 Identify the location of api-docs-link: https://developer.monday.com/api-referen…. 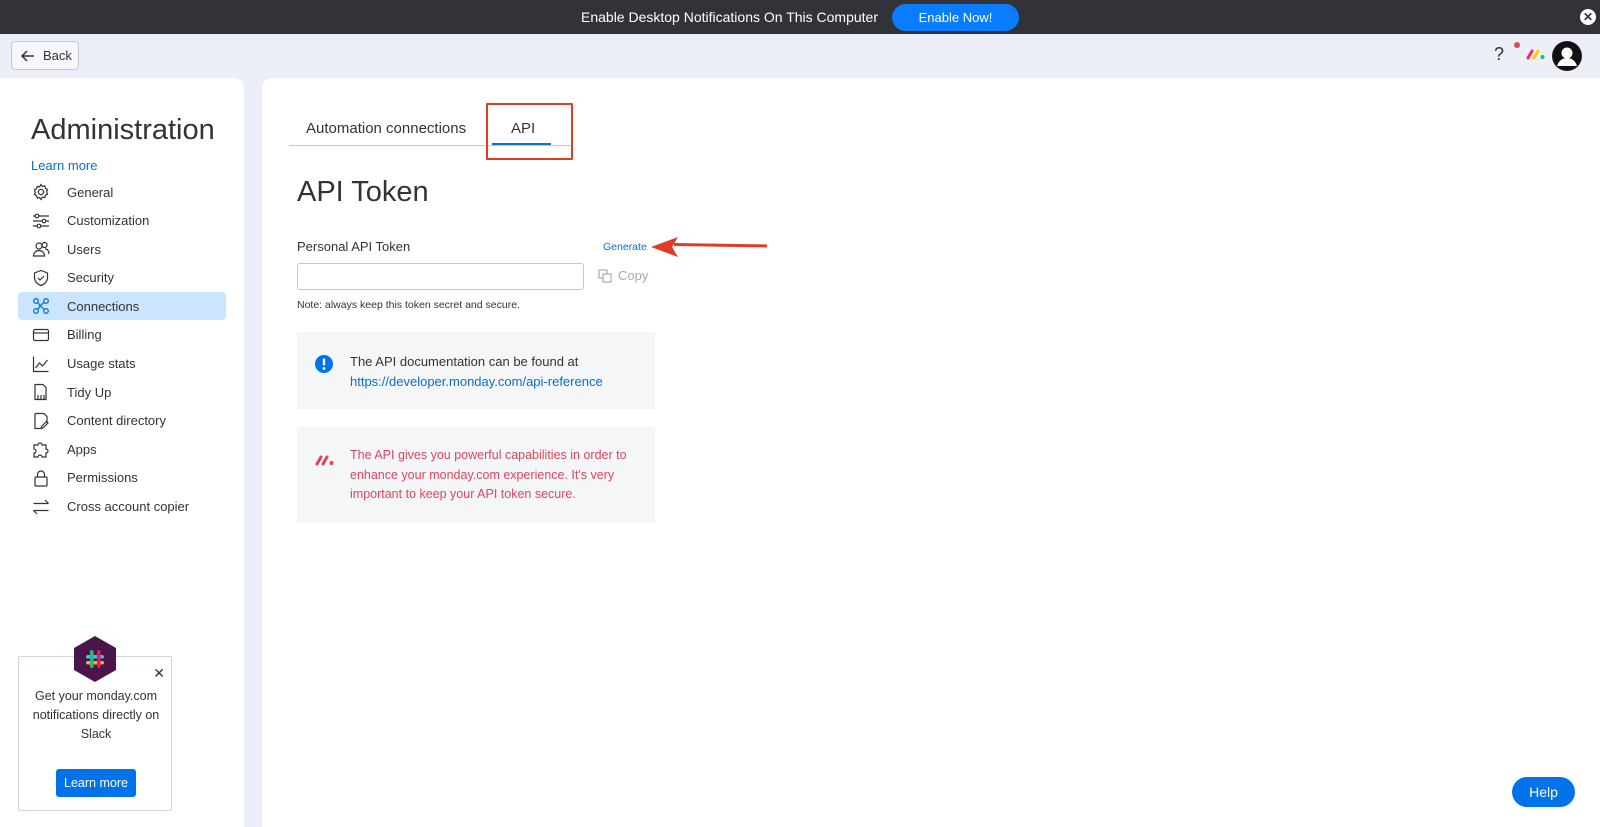
(476, 382).